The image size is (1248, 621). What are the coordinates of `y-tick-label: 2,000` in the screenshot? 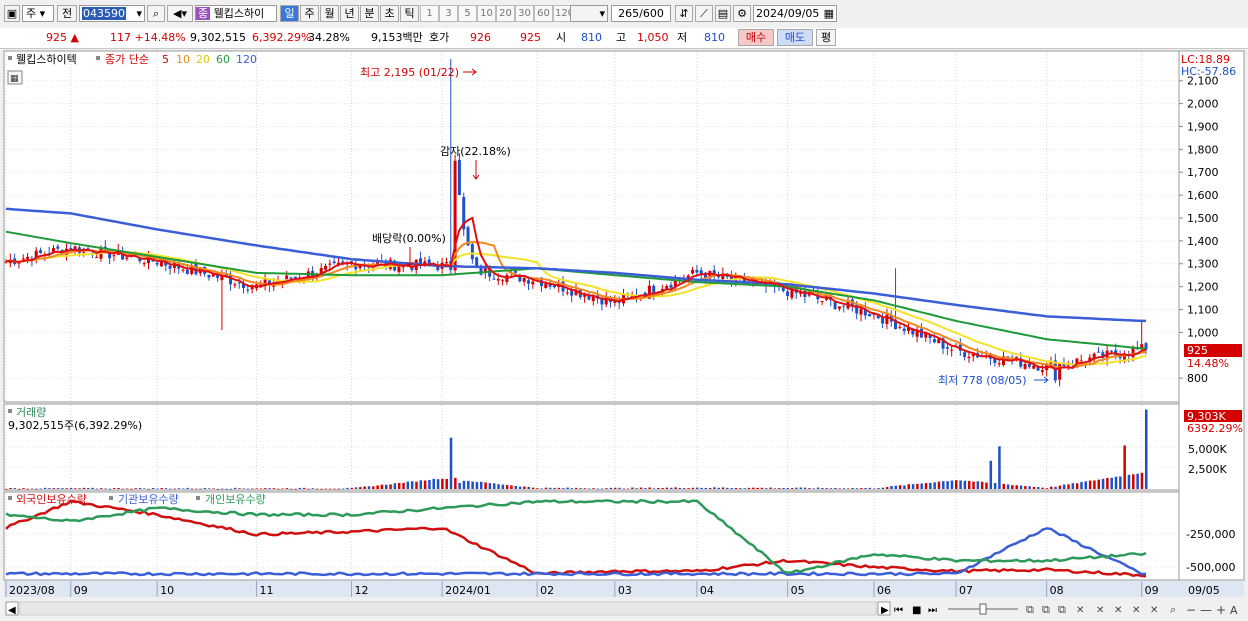 It's located at (1203, 104).